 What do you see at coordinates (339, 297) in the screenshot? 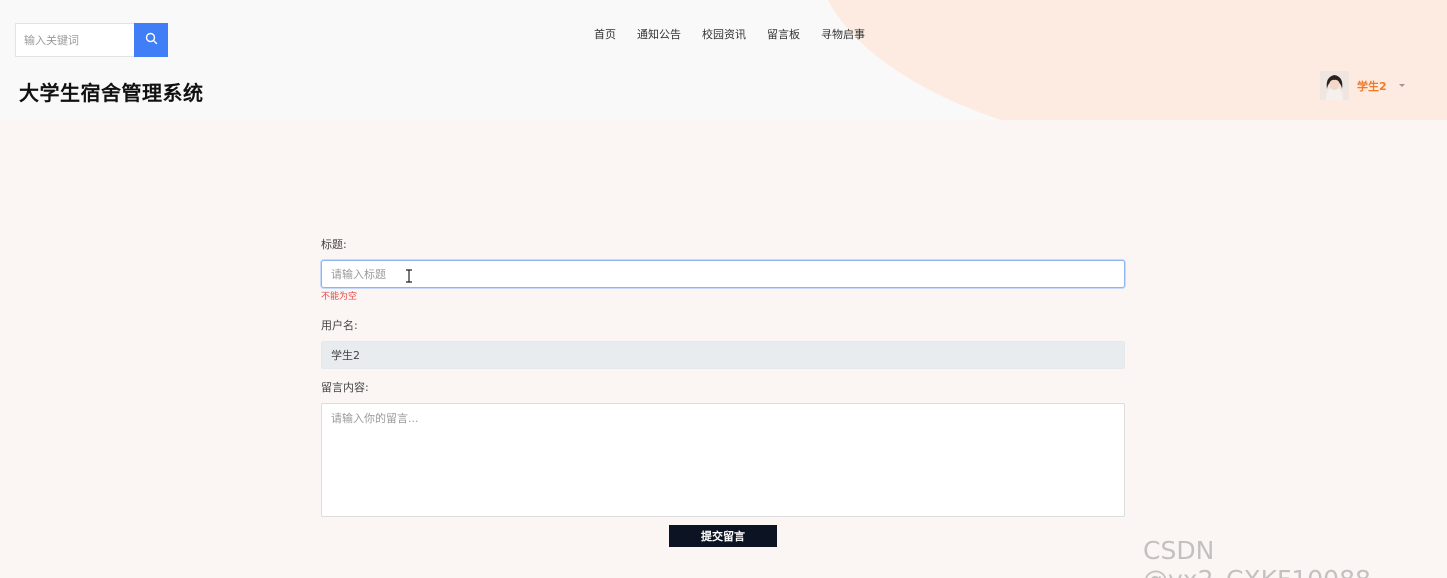
I see `title-error: 不能为空` at bounding box center [339, 297].